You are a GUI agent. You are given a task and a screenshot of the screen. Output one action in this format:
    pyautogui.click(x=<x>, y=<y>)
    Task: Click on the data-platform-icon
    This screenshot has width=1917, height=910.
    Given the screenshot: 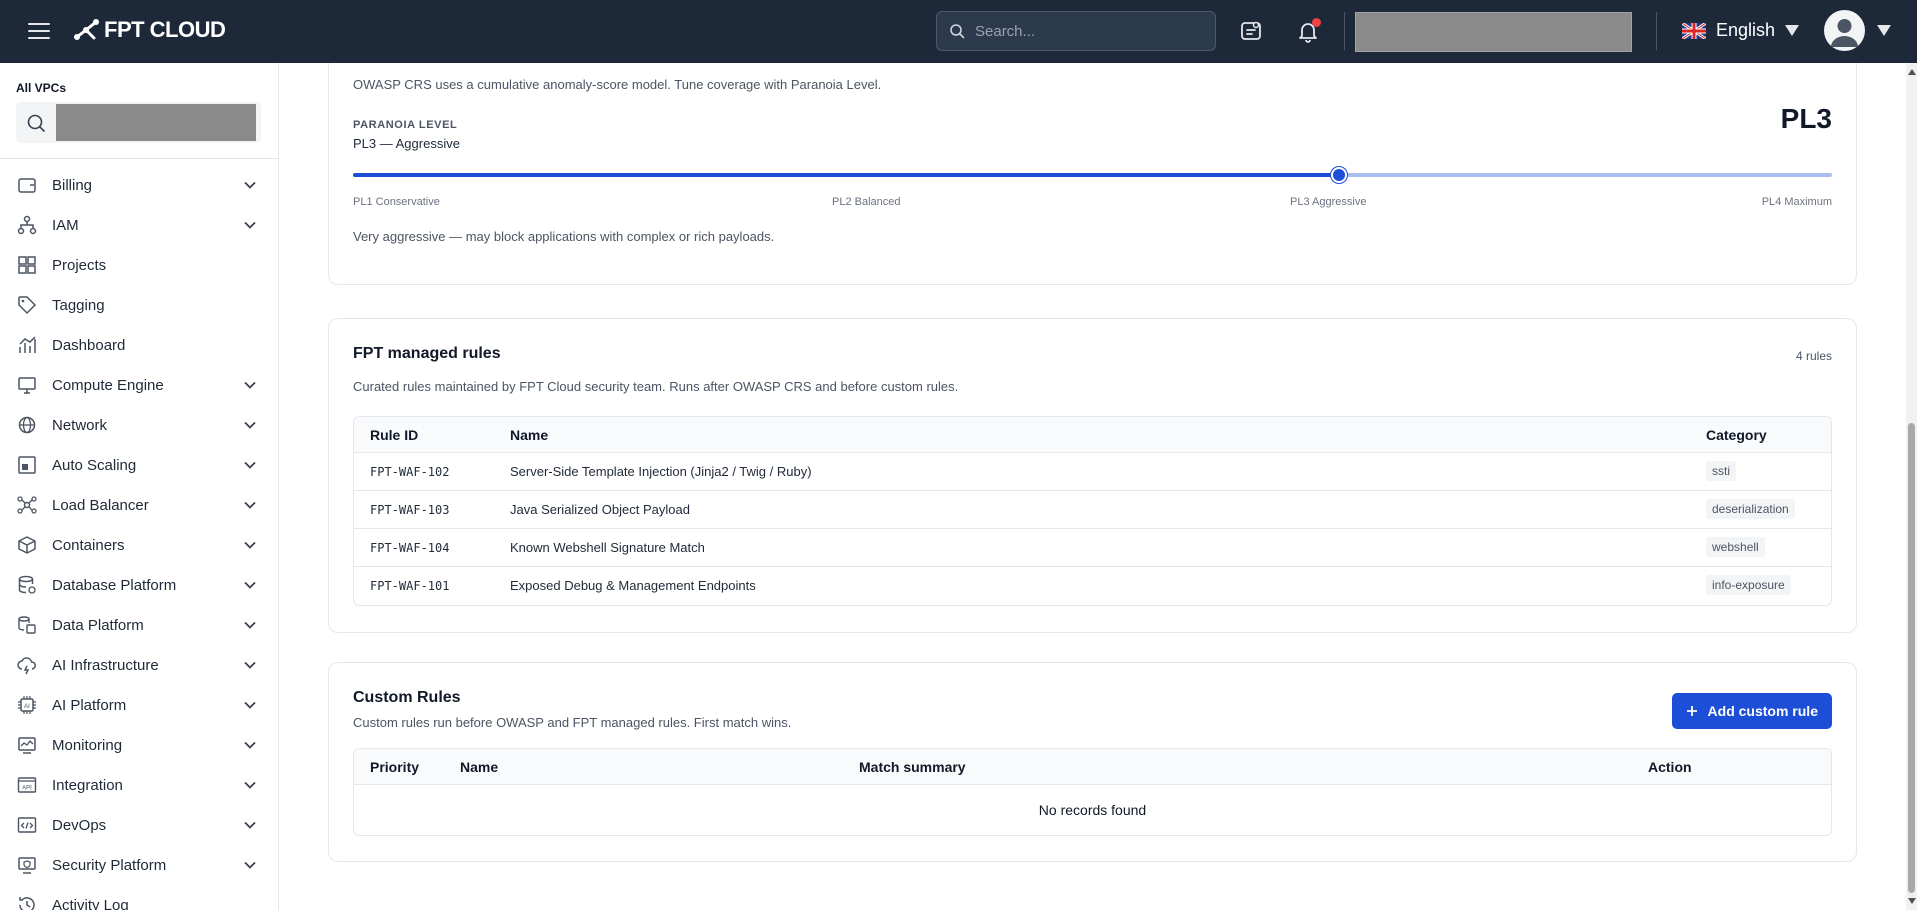 What is the action you would take?
    pyautogui.click(x=27, y=625)
    